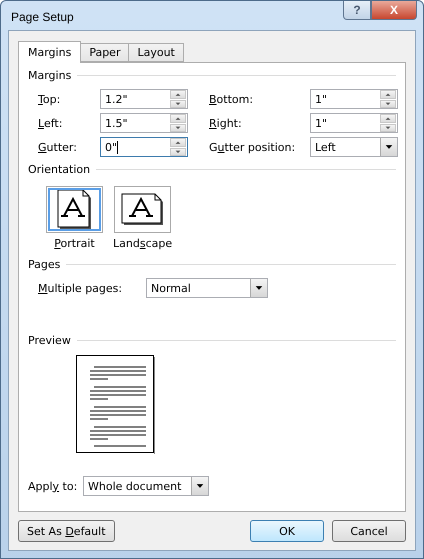  I want to click on field-label: Right:, so click(226, 123).